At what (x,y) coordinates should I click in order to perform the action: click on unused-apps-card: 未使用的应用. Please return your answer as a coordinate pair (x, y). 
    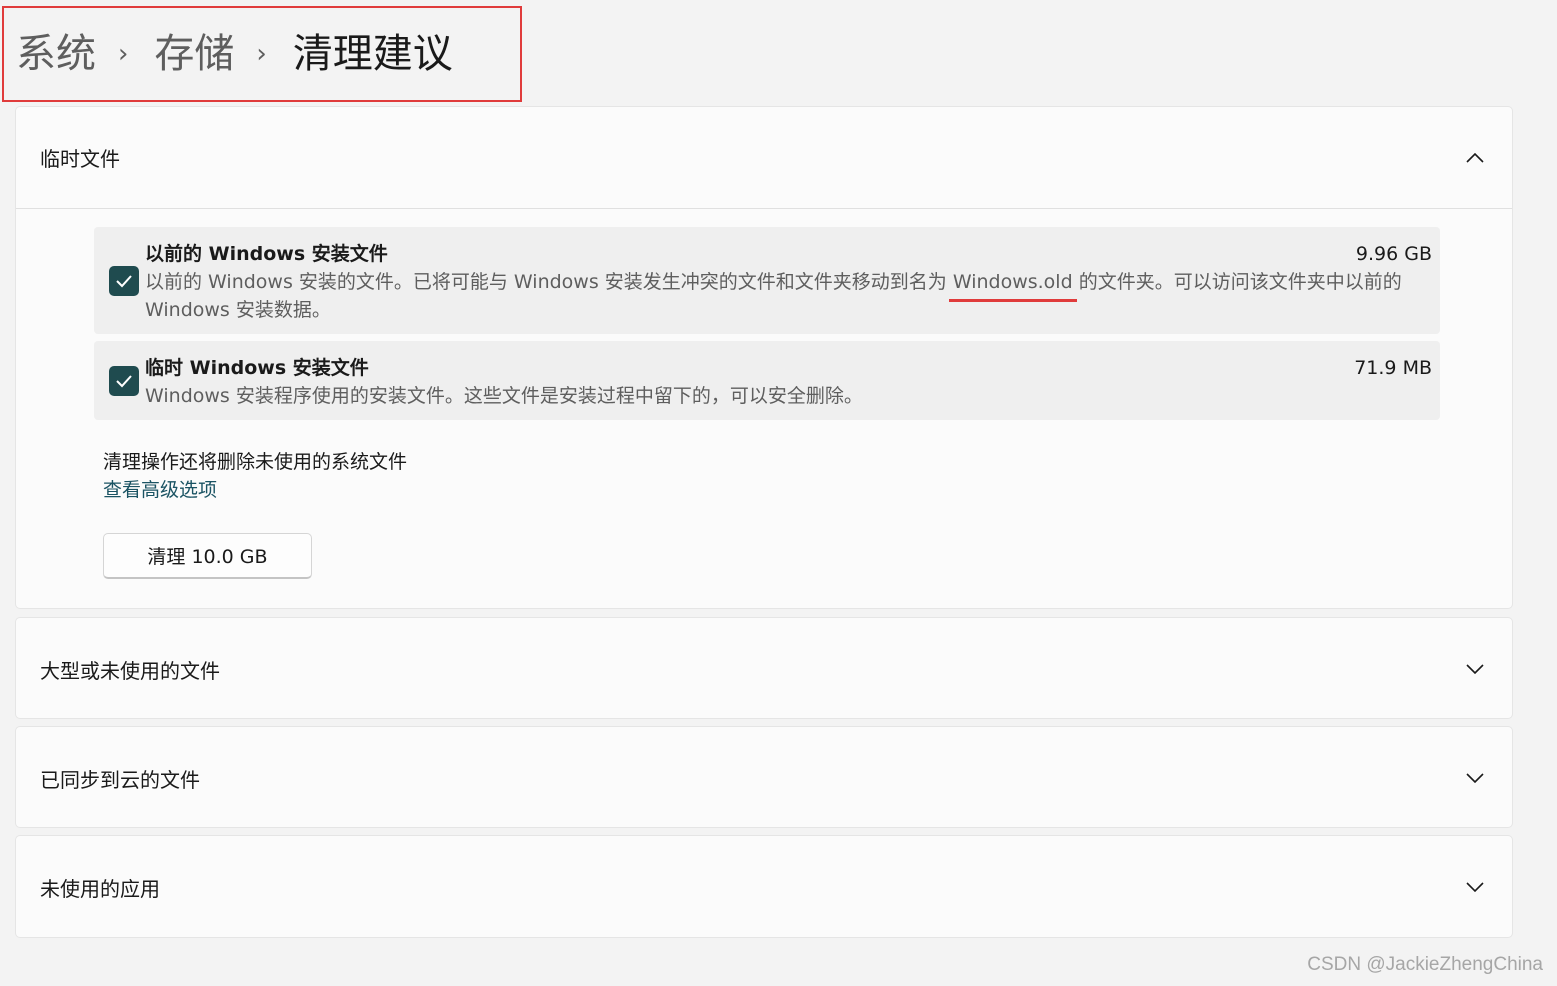
    Looking at the image, I should click on (764, 886).